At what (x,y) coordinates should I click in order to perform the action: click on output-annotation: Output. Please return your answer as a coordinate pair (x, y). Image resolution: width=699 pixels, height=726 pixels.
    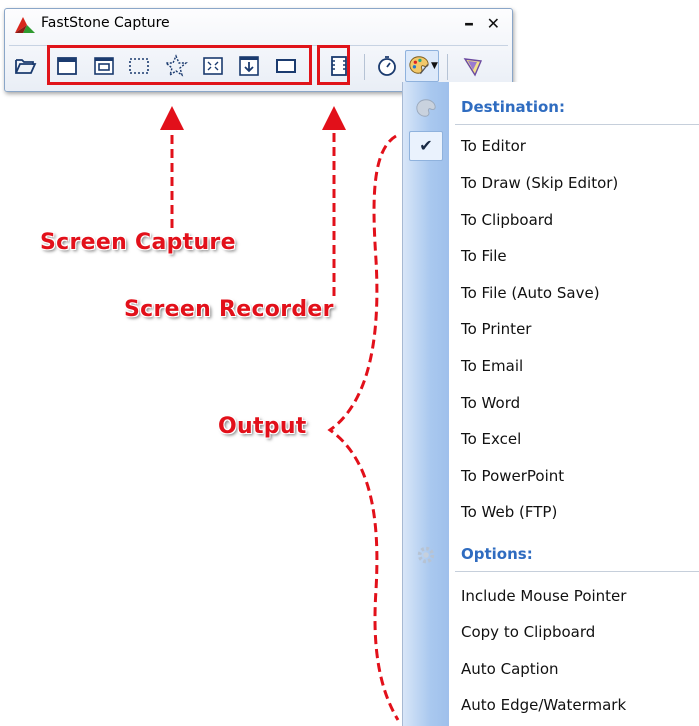
    Looking at the image, I should click on (262, 426).